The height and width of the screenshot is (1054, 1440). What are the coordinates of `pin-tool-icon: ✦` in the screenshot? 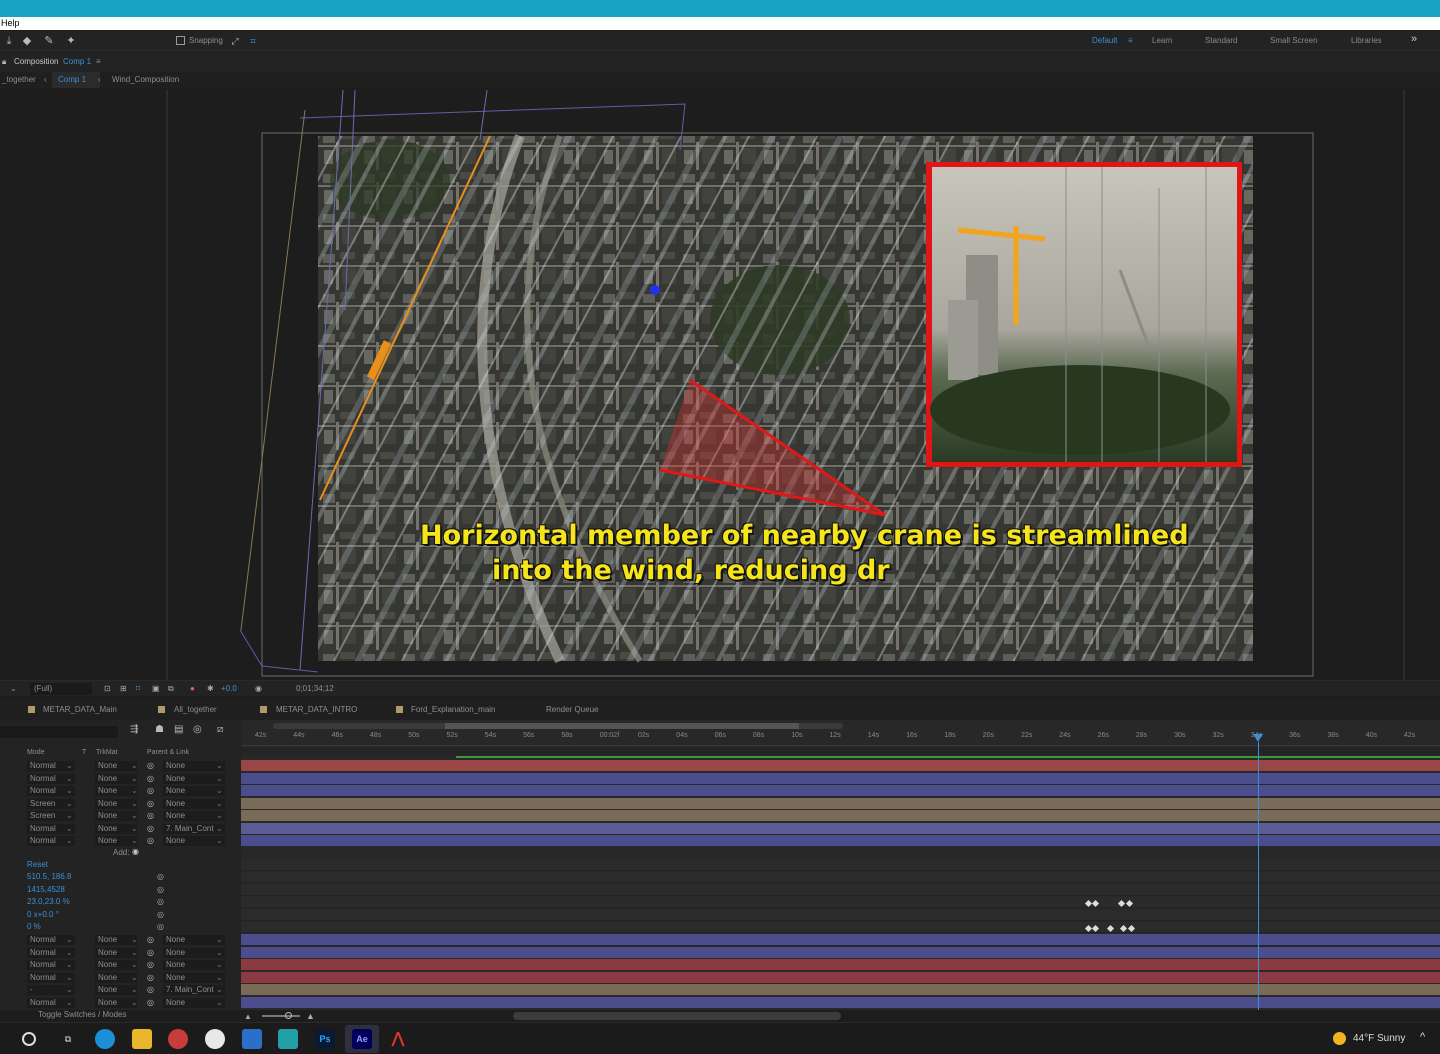 It's located at (71, 41).